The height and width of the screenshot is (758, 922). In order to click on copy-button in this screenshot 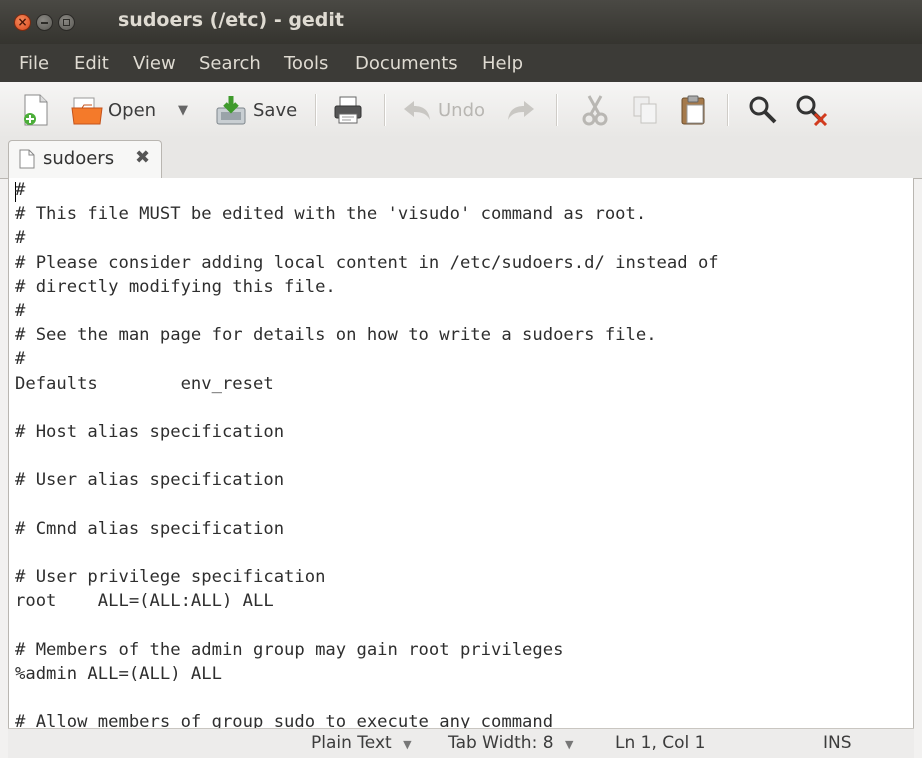, I will do `click(645, 110)`.